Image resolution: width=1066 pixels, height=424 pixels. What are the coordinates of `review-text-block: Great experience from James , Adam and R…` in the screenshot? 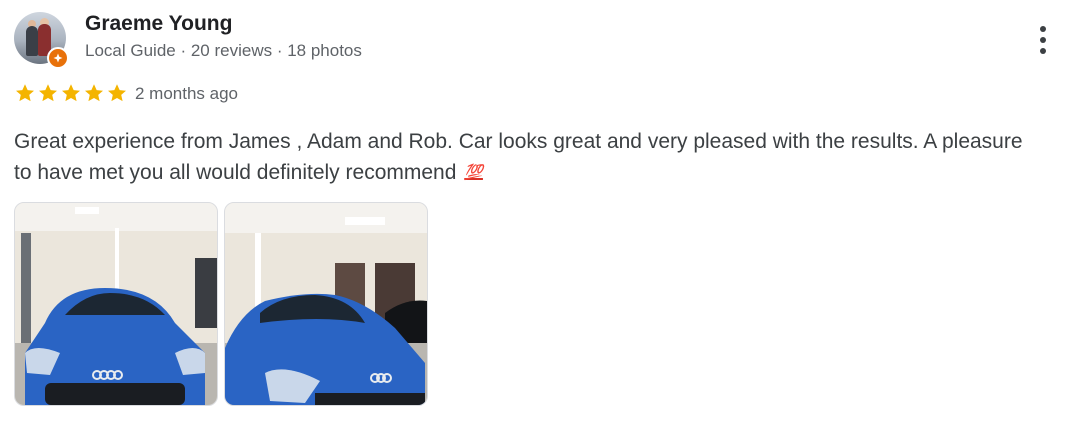 It's located at (519, 157).